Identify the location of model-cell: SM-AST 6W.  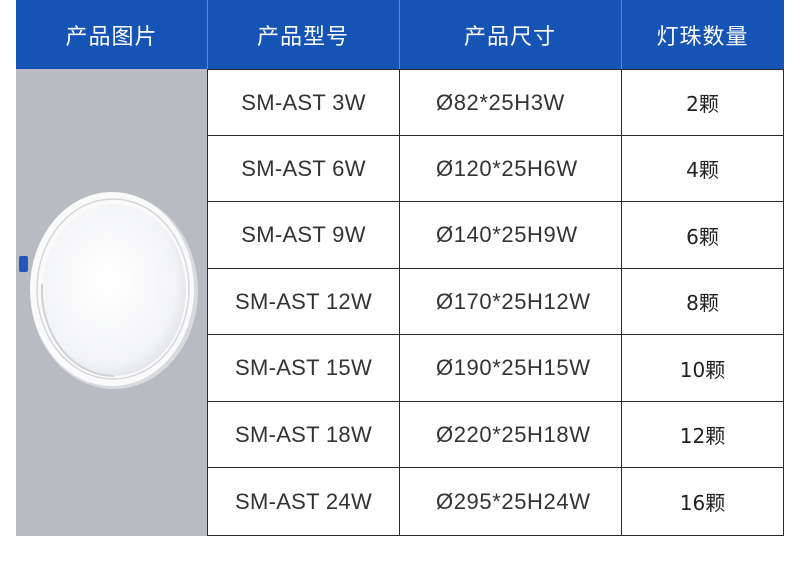
(303, 168).